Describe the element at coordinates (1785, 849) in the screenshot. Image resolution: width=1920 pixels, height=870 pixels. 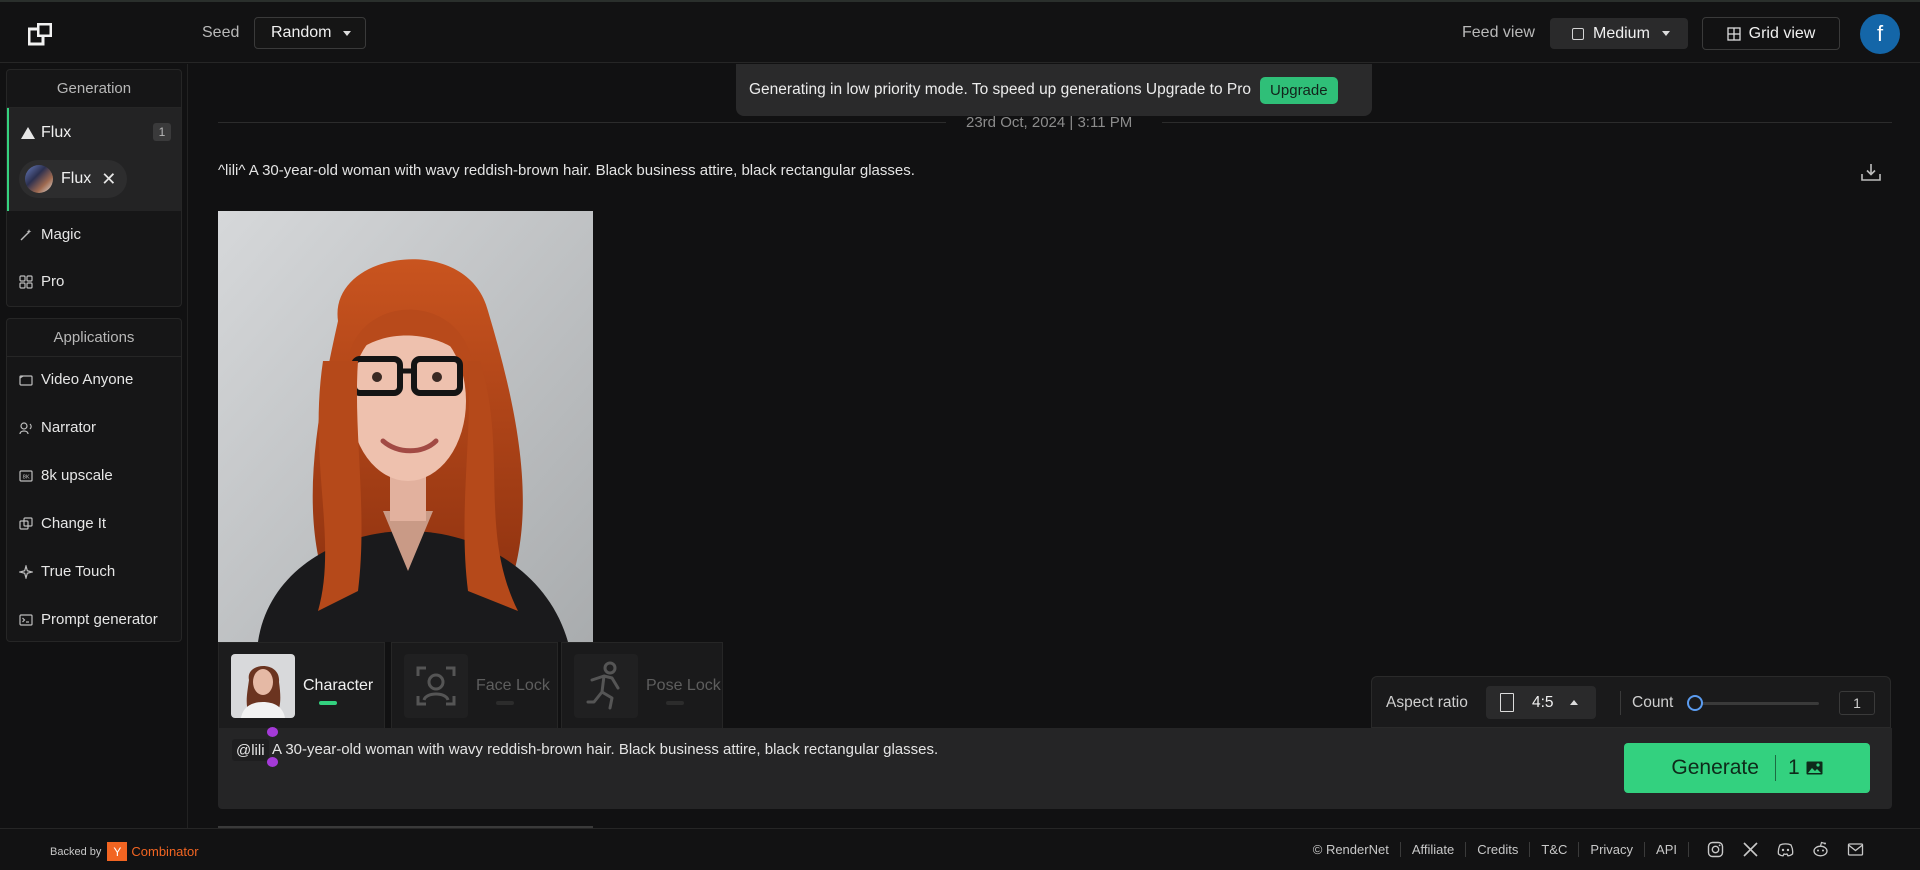
I see `discord-icon` at that location.